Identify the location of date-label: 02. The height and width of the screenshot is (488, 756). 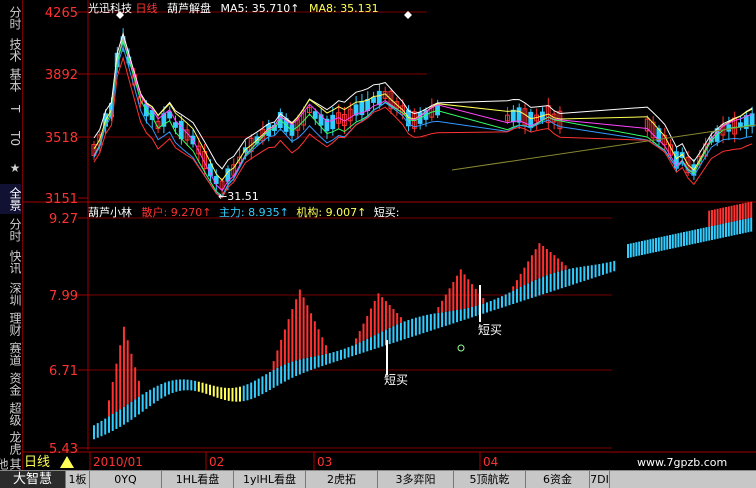
(216, 462).